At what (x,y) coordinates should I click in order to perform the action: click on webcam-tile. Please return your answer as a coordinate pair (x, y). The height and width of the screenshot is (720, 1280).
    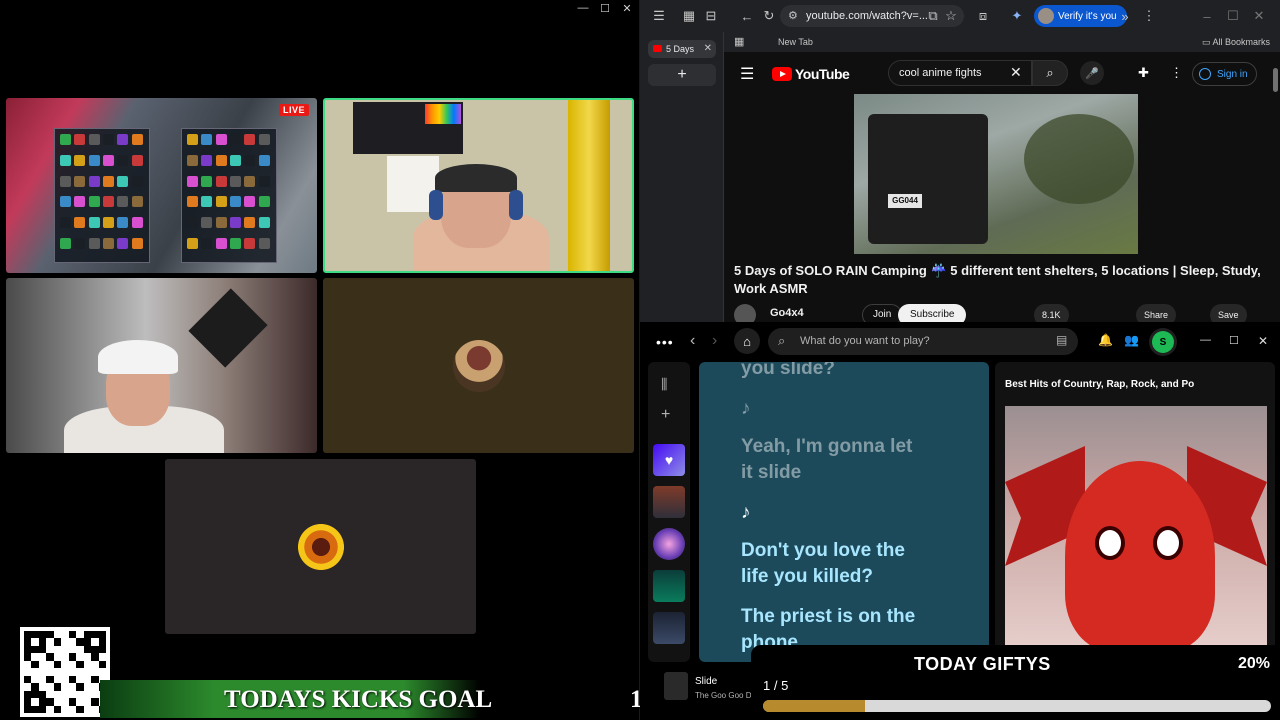
    Looking at the image, I should click on (161, 365).